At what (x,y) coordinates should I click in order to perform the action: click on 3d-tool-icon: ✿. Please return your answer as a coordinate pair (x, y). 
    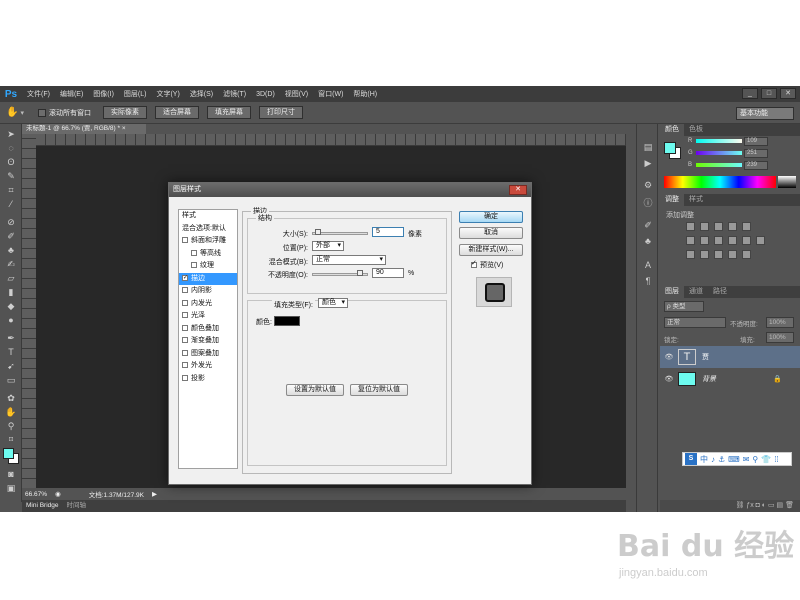
    Looking at the image, I should click on (11, 398).